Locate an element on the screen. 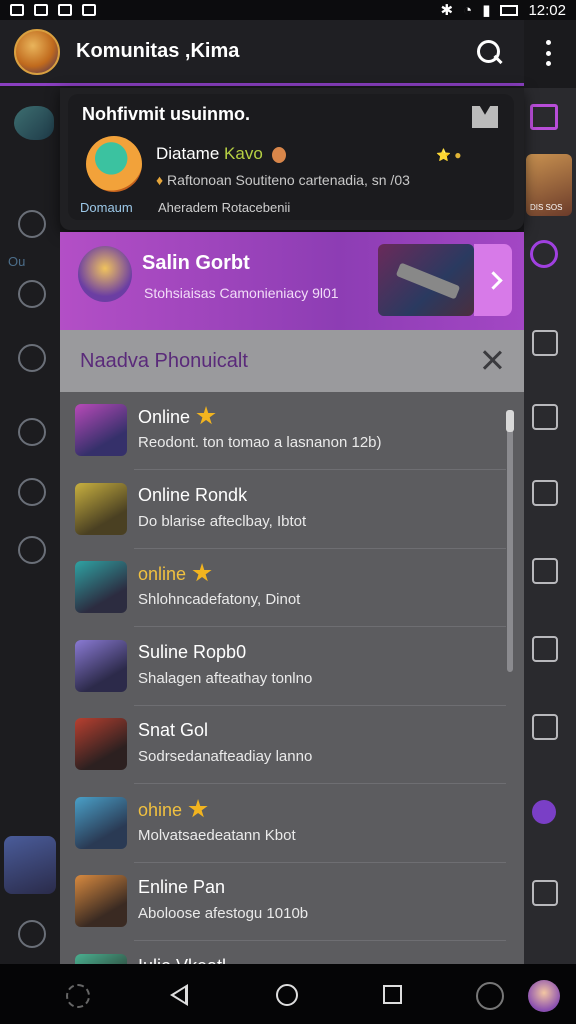  flame-icon: ♦ is located at coordinates (162, 180).